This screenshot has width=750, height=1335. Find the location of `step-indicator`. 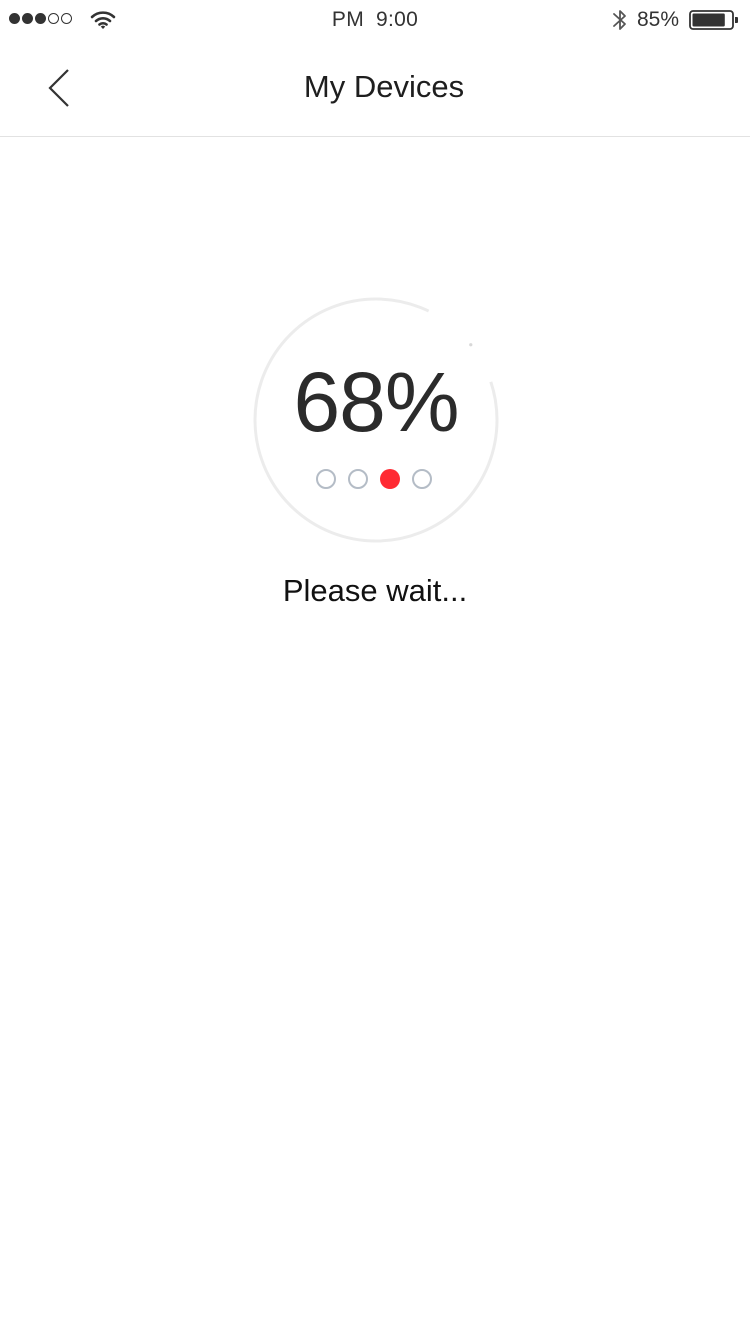

step-indicator is located at coordinates (374, 479).